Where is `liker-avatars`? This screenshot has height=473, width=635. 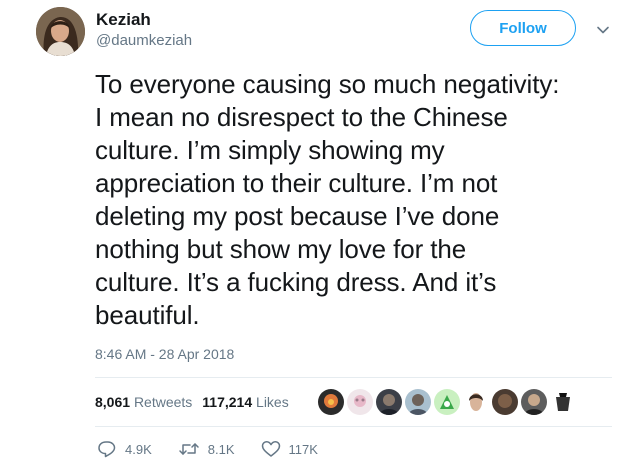
liker-avatars is located at coordinates (447, 402).